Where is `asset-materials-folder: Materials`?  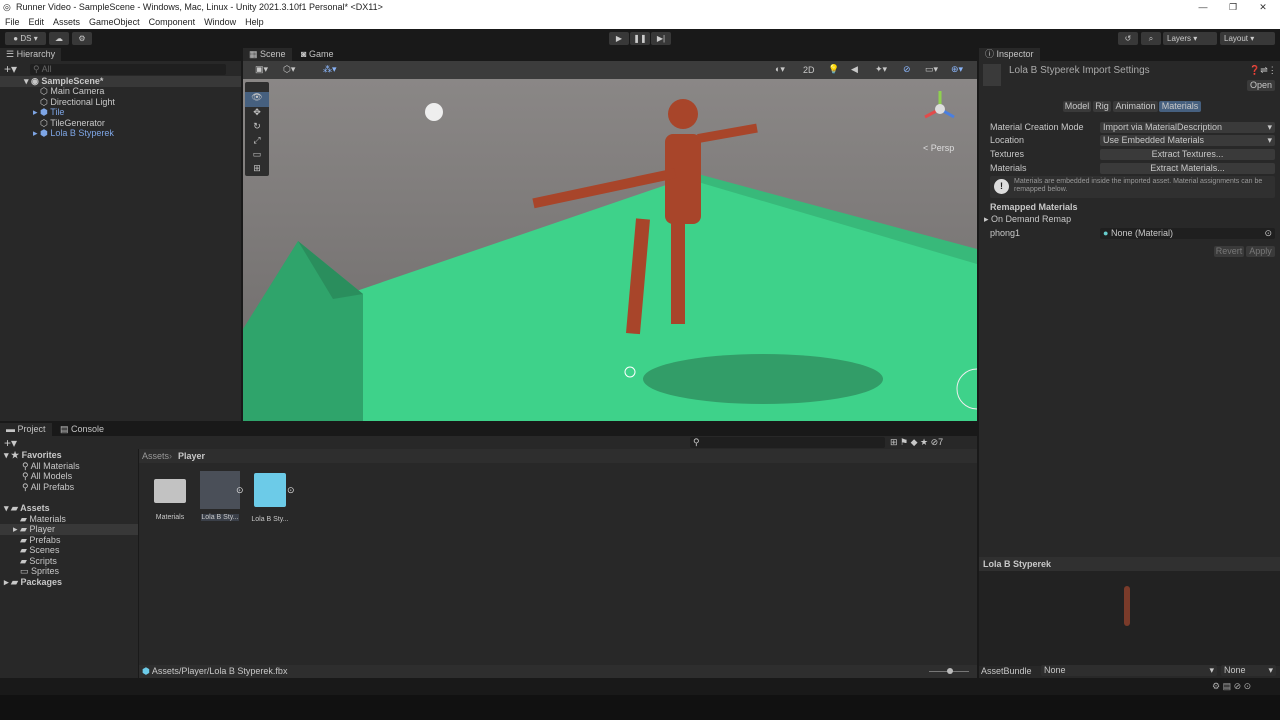 asset-materials-folder: Materials is located at coordinates (170, 500).